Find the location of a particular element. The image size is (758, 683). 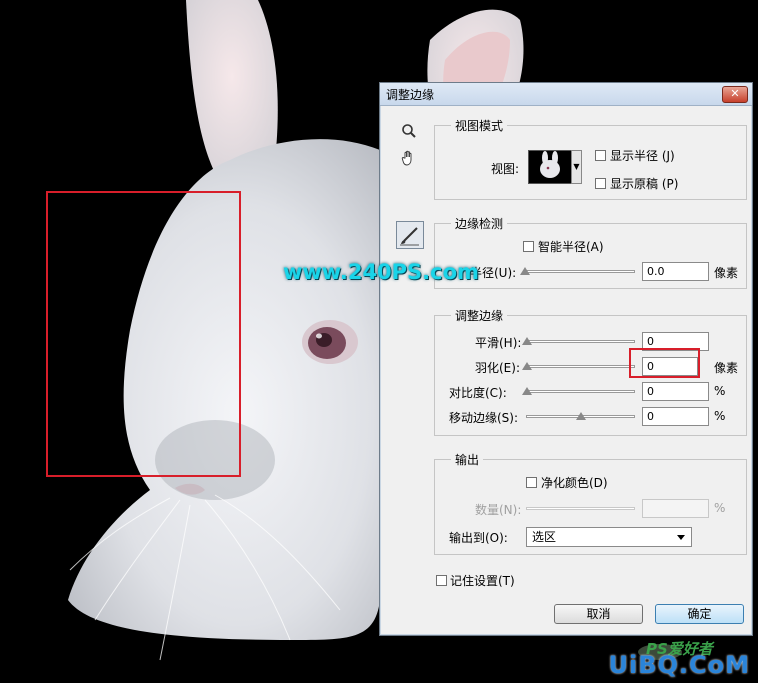

output-group: 输出 净化颜色(D) 数量(N): % 输出到(O): 选区 is located at coordinates (590, 503).